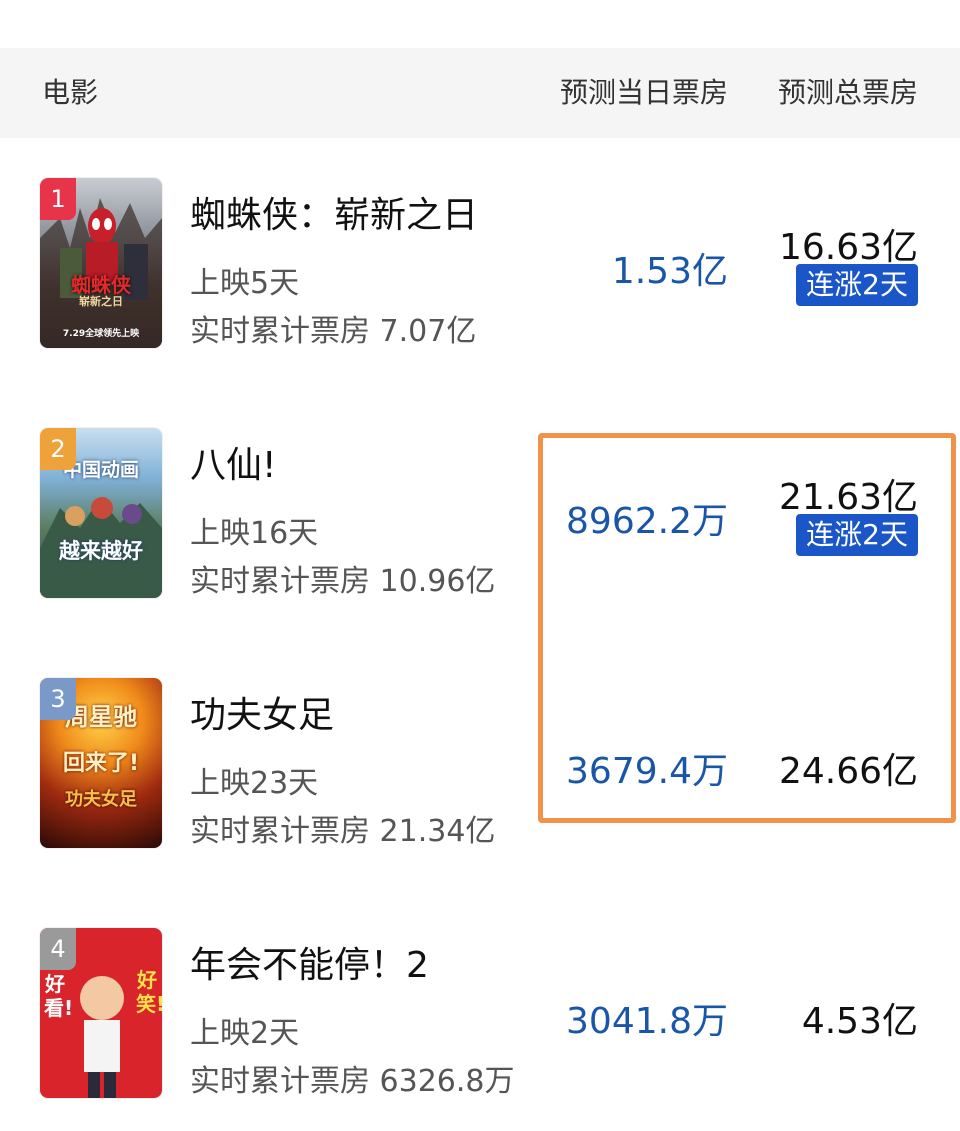 This screenshot has width=960, height=1131. What do you see at coordinates (58, 449) in the screenshot?
I see `rank-badge: 2` at bounding box center [58, 449].